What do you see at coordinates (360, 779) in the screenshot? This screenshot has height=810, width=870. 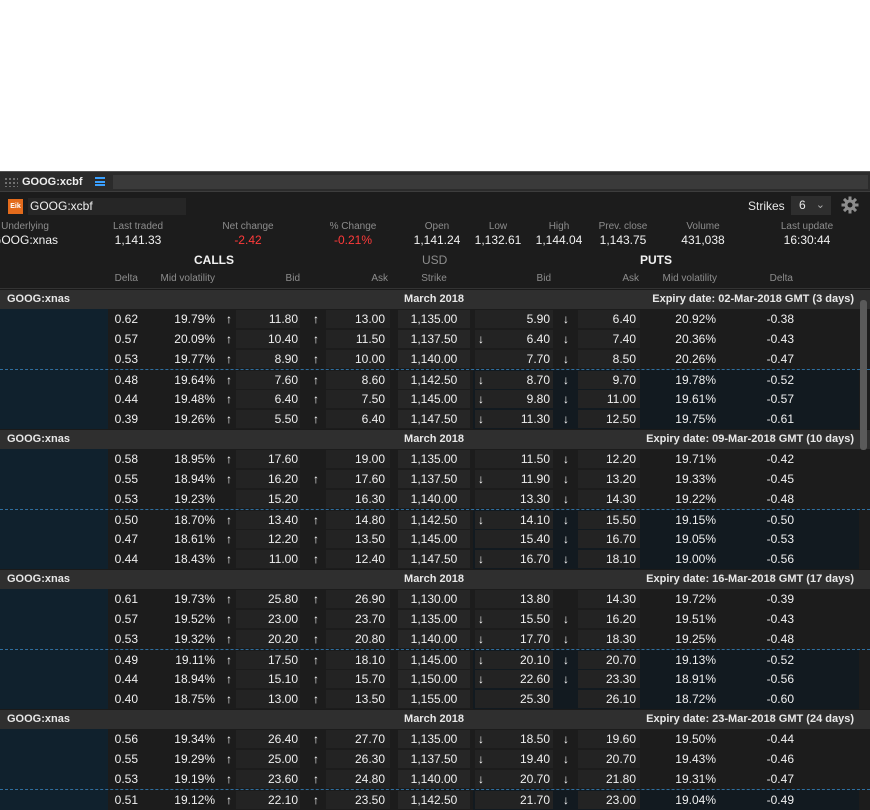 I see `call-ask: 24.80` at bounding box center [360, 779].